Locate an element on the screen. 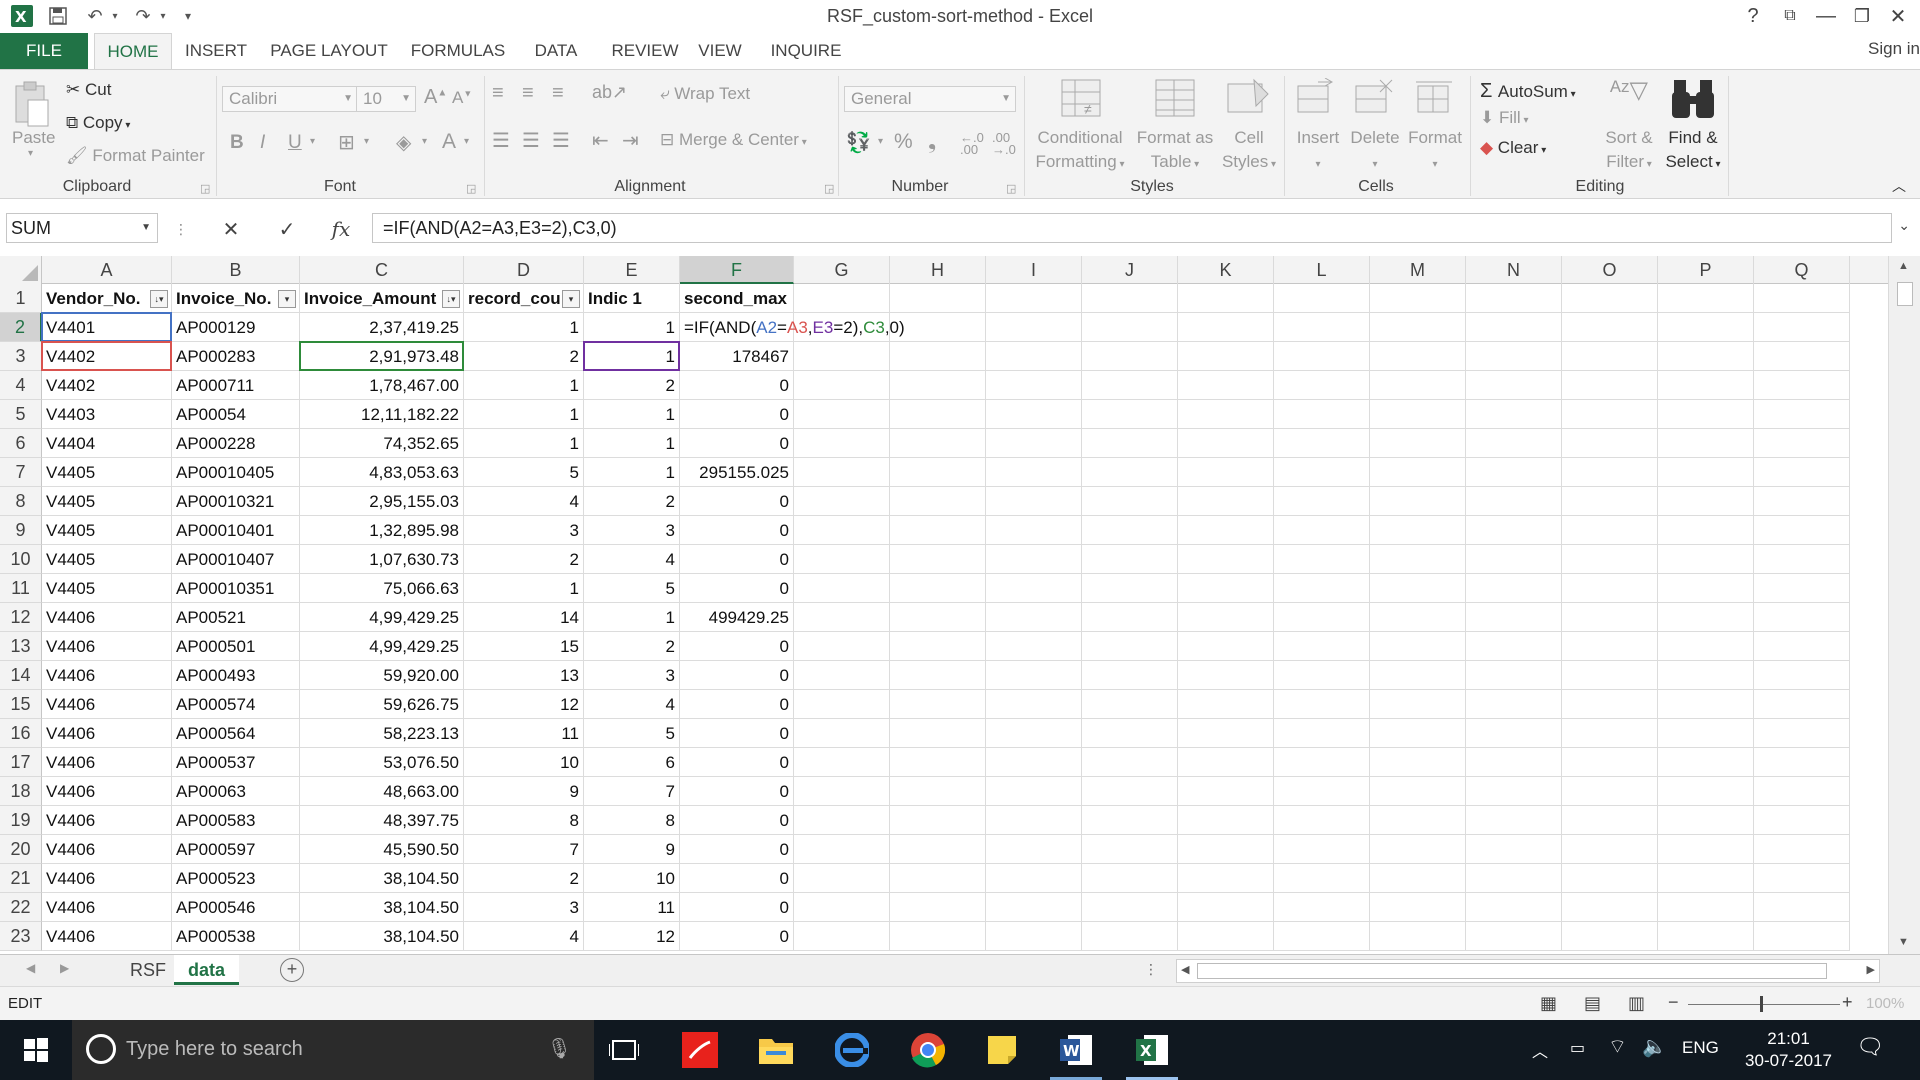 The image size is (1920, 1080). table-cell: AP00010321 is located at coordinates (236, 501).